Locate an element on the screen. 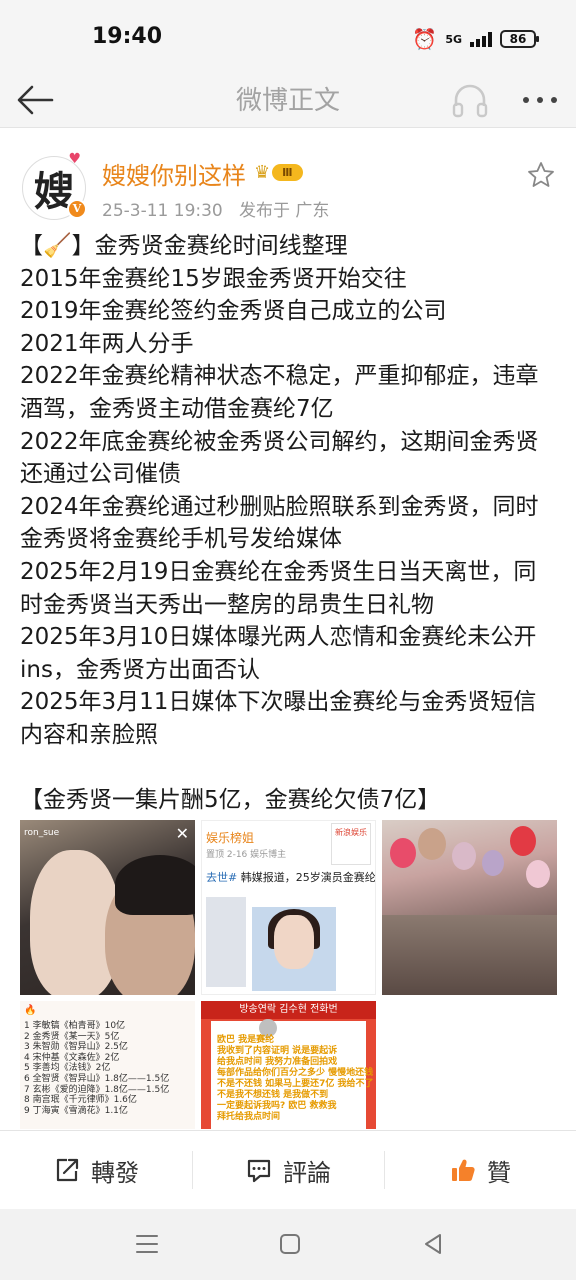  message-line: 一定要起诉我吗? 欧巴 救救我 is located at coordinates (277, 1106).